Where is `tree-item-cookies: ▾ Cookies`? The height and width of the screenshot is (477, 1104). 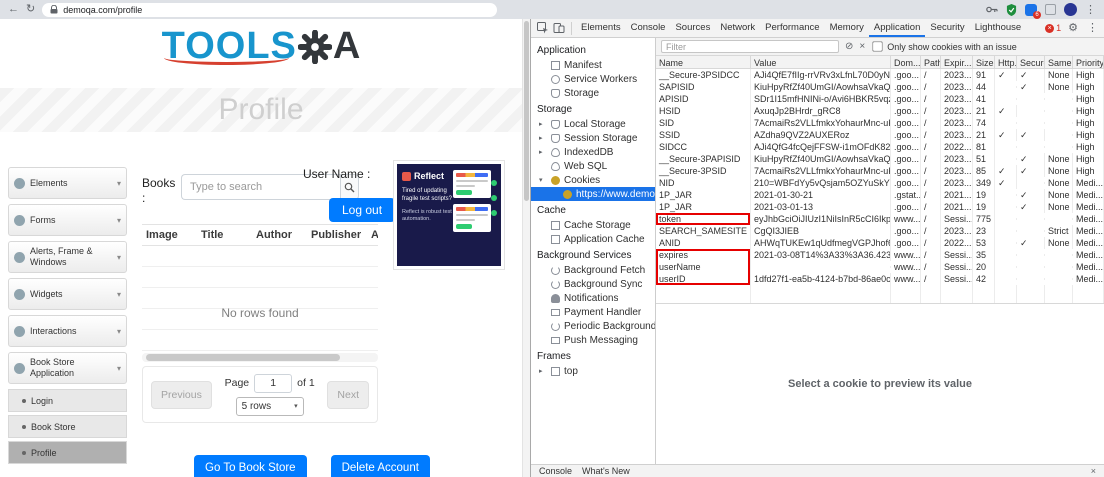 tree-item-cookies: ▾ Cookies is located at coordinates (593, 180).